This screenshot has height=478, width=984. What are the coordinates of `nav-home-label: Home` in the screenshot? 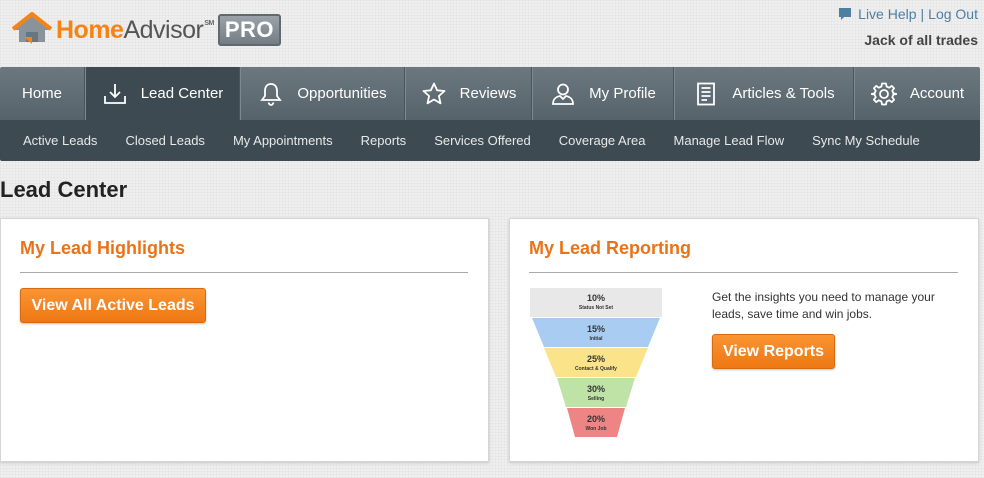 It's located at (41, 93).